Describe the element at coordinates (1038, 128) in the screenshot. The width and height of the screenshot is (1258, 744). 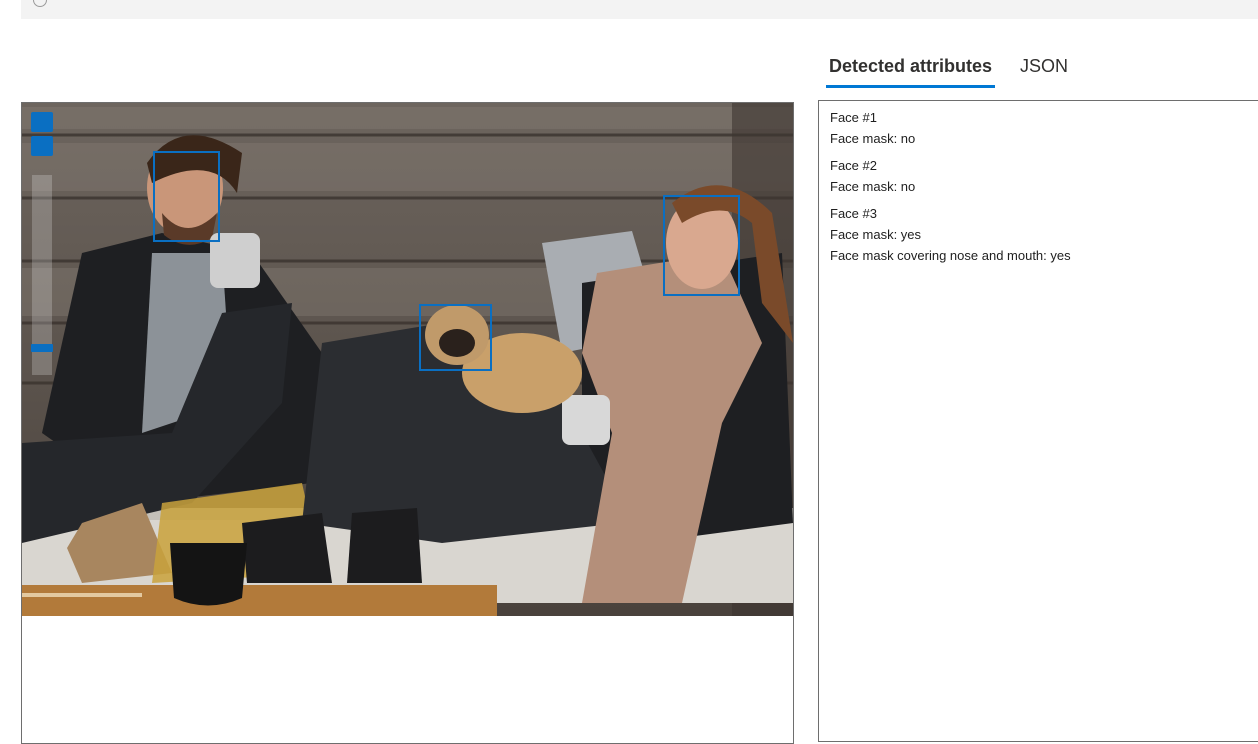
I see `face-result-1: Face #1 Face mask: no` at that location.